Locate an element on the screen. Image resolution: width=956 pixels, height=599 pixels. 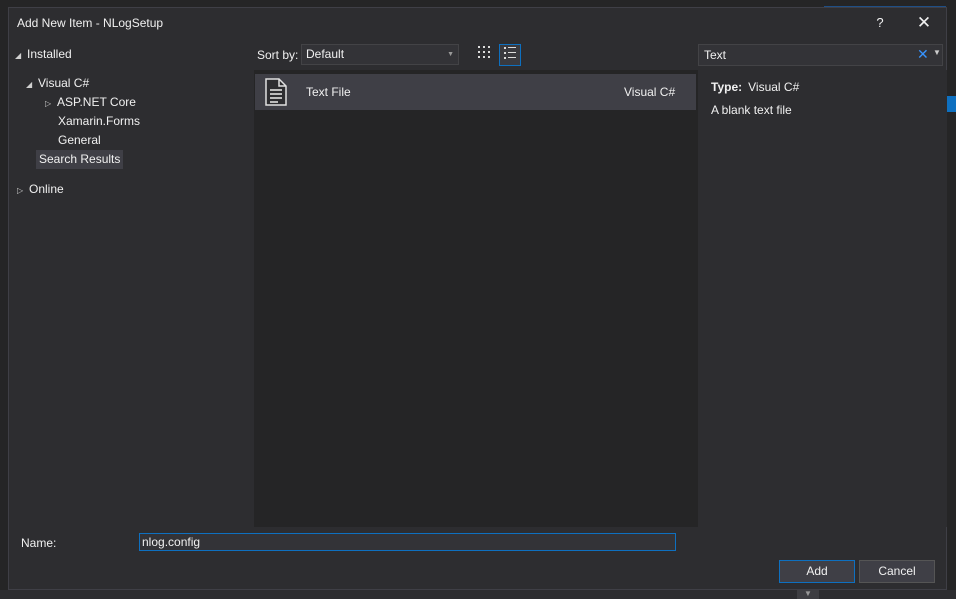
tree-item-general: General is located at coordinates (79, 140).